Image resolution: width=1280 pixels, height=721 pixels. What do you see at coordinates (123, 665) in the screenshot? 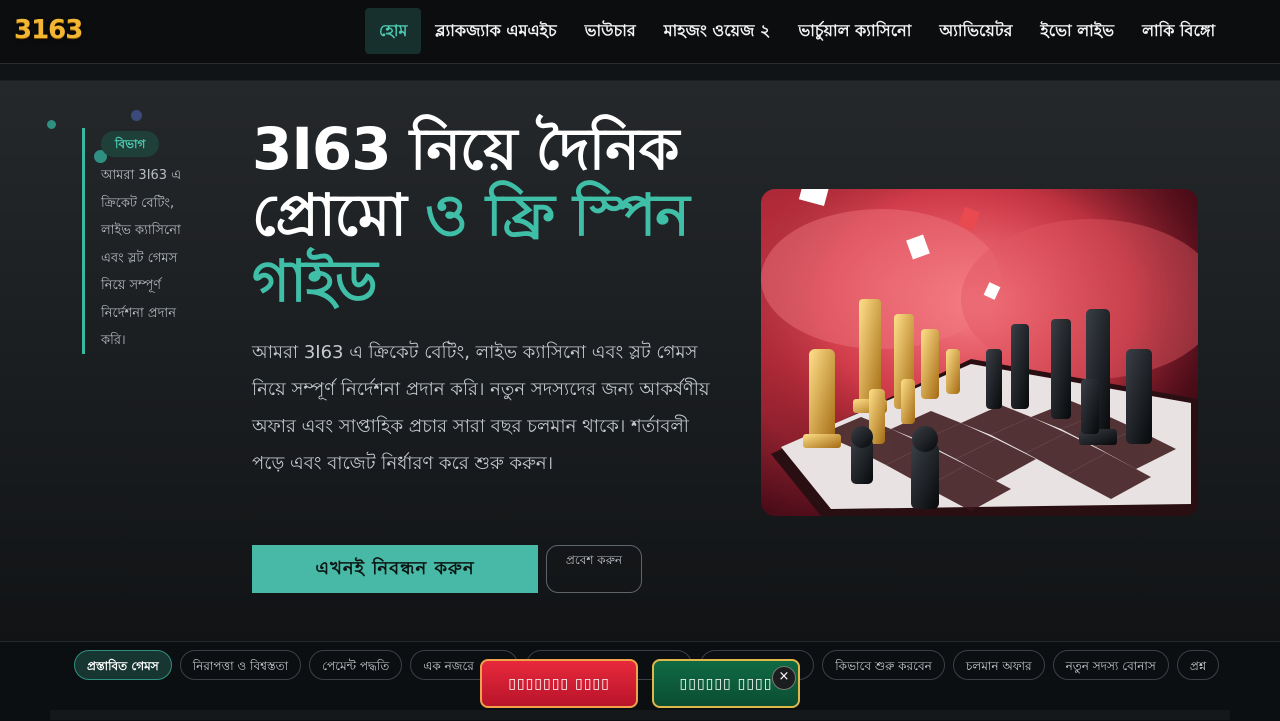
I see `tab-recommended-games: প্রস্তাবিত গেমস` at bounding box center [123, 665].